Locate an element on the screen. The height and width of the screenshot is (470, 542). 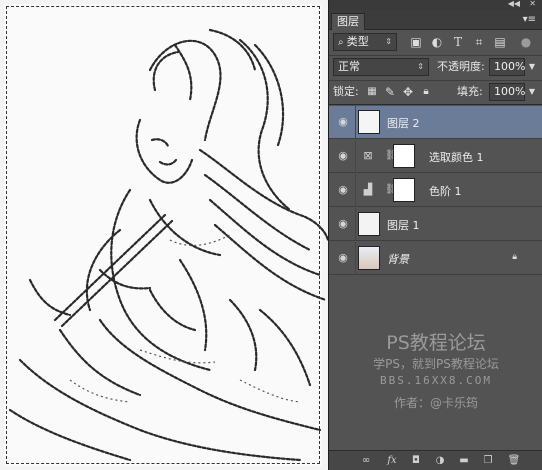
layers-bottom-toolbar: ∞ fx ◘ ◑ ▬ ❐ 🗑︎ is located at coordinates (435, 460).